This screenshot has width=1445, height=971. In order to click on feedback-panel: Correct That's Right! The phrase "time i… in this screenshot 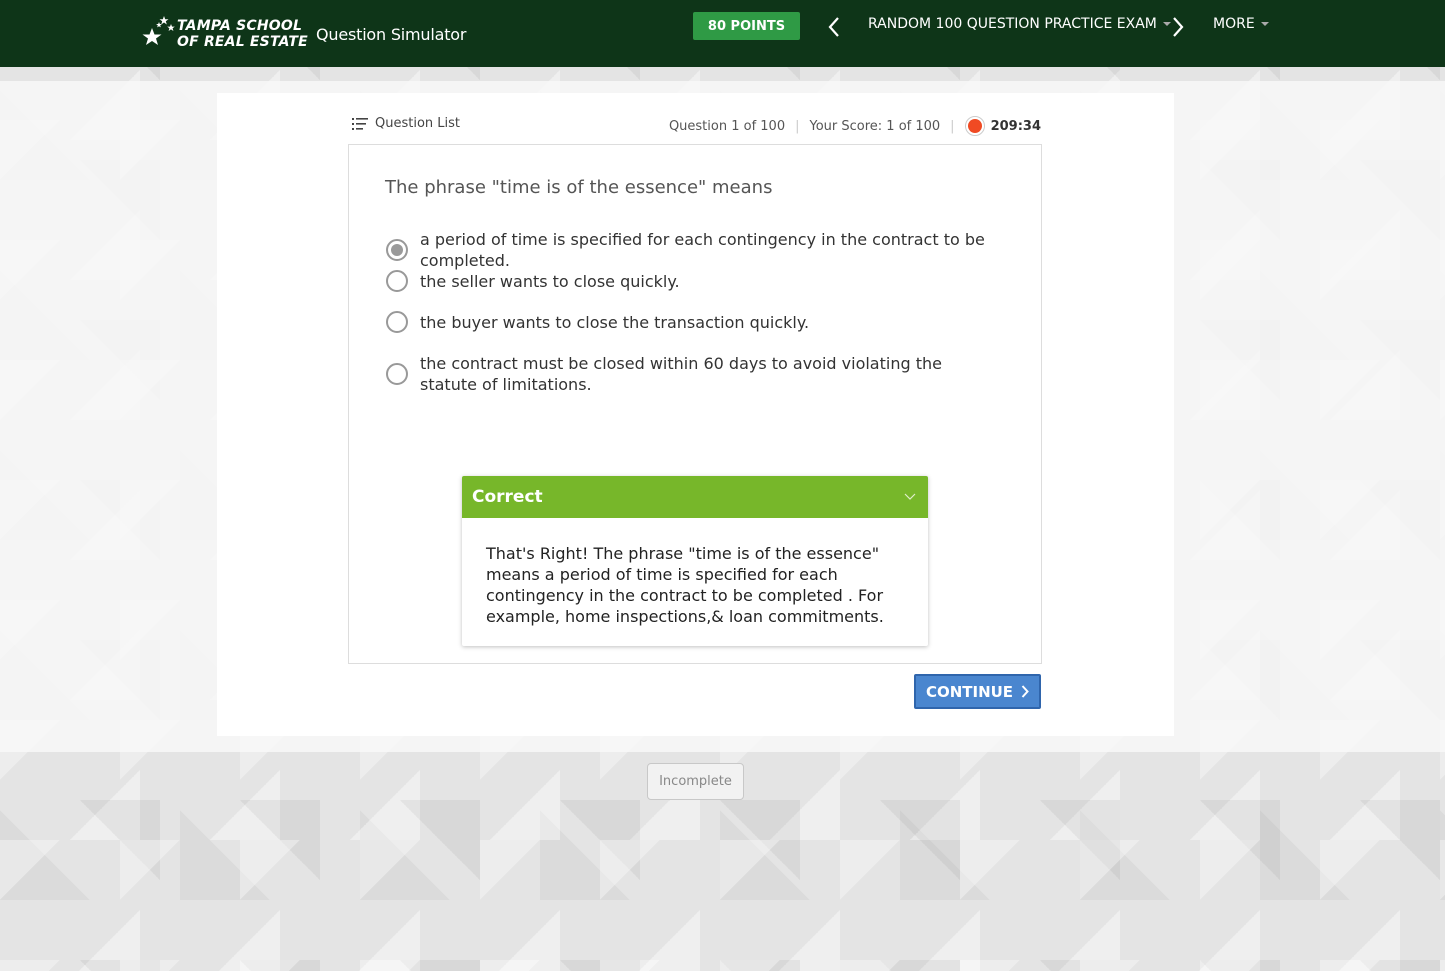, I will do `click(695, 561)`.